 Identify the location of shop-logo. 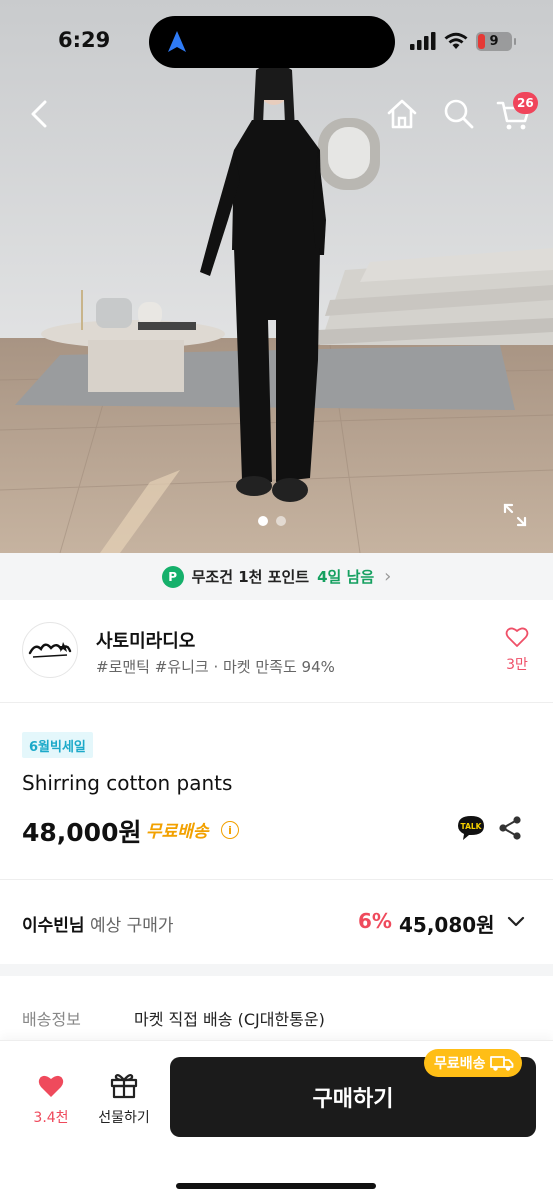
(50, 650).